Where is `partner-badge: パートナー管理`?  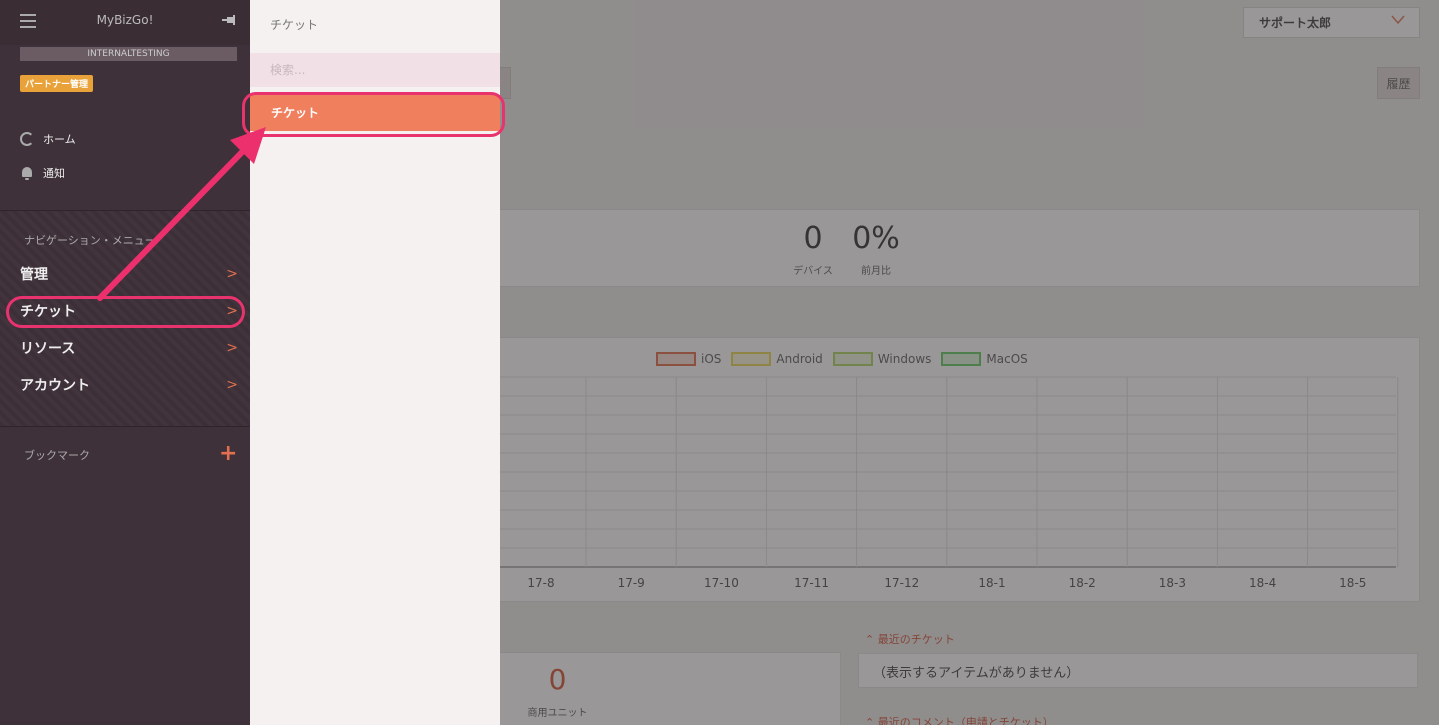
partner-badge: パートナー管理 is located at coordinates (57, 83).